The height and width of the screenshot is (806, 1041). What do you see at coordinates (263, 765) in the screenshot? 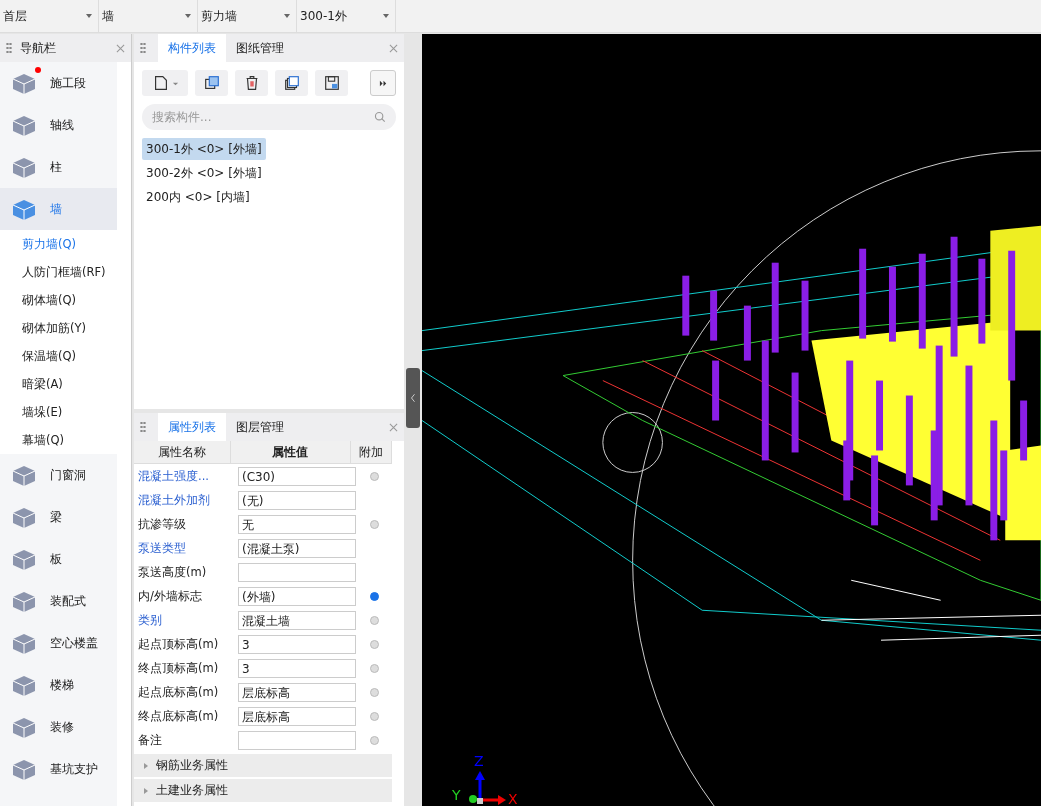
I see `property-group: 钢筋业务属性` at bounding box center [263, 765].